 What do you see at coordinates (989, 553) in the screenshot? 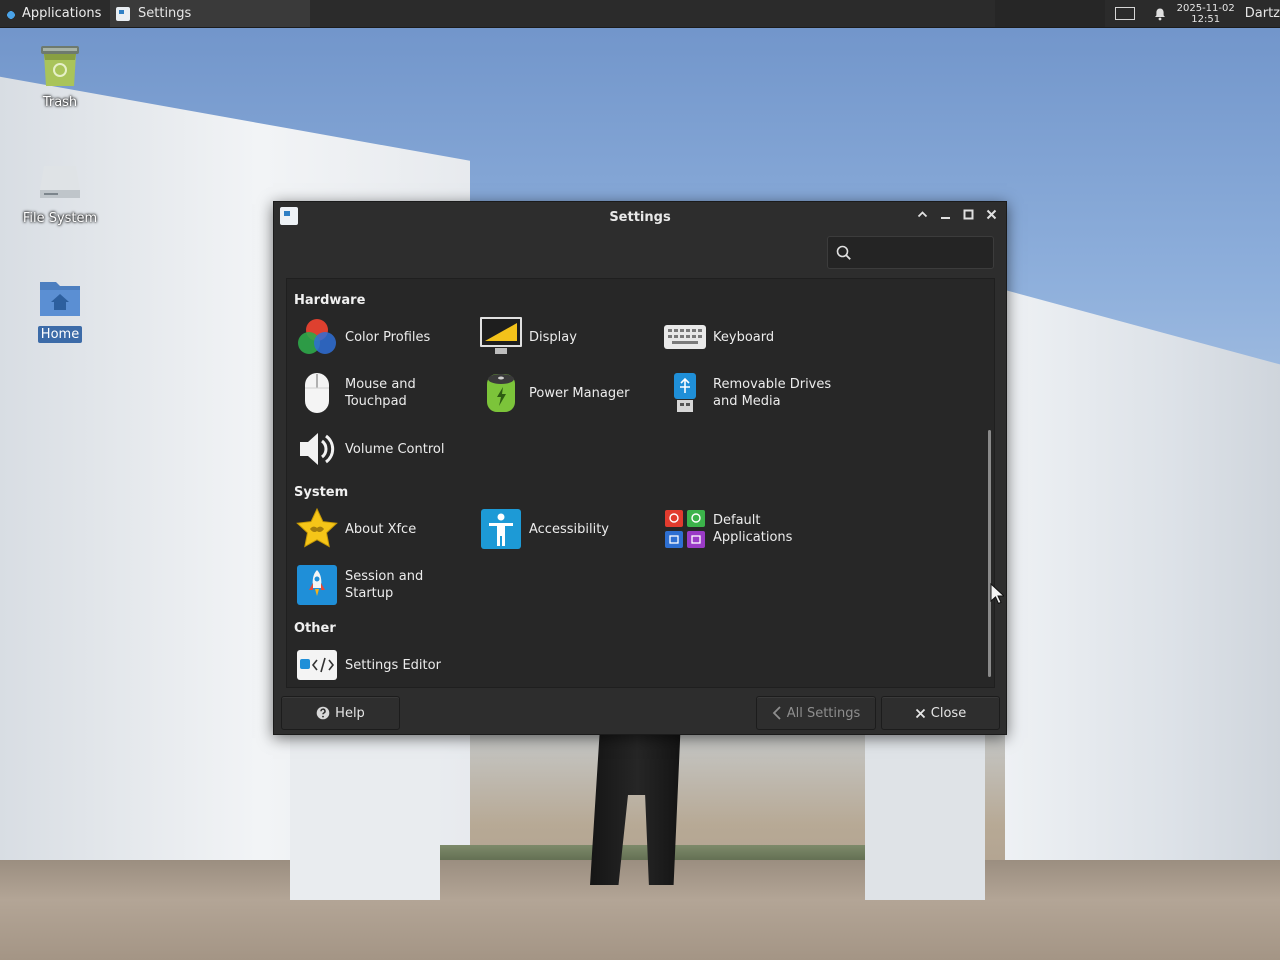
I see `content-scrollbar` at bounding box center [989, 553].